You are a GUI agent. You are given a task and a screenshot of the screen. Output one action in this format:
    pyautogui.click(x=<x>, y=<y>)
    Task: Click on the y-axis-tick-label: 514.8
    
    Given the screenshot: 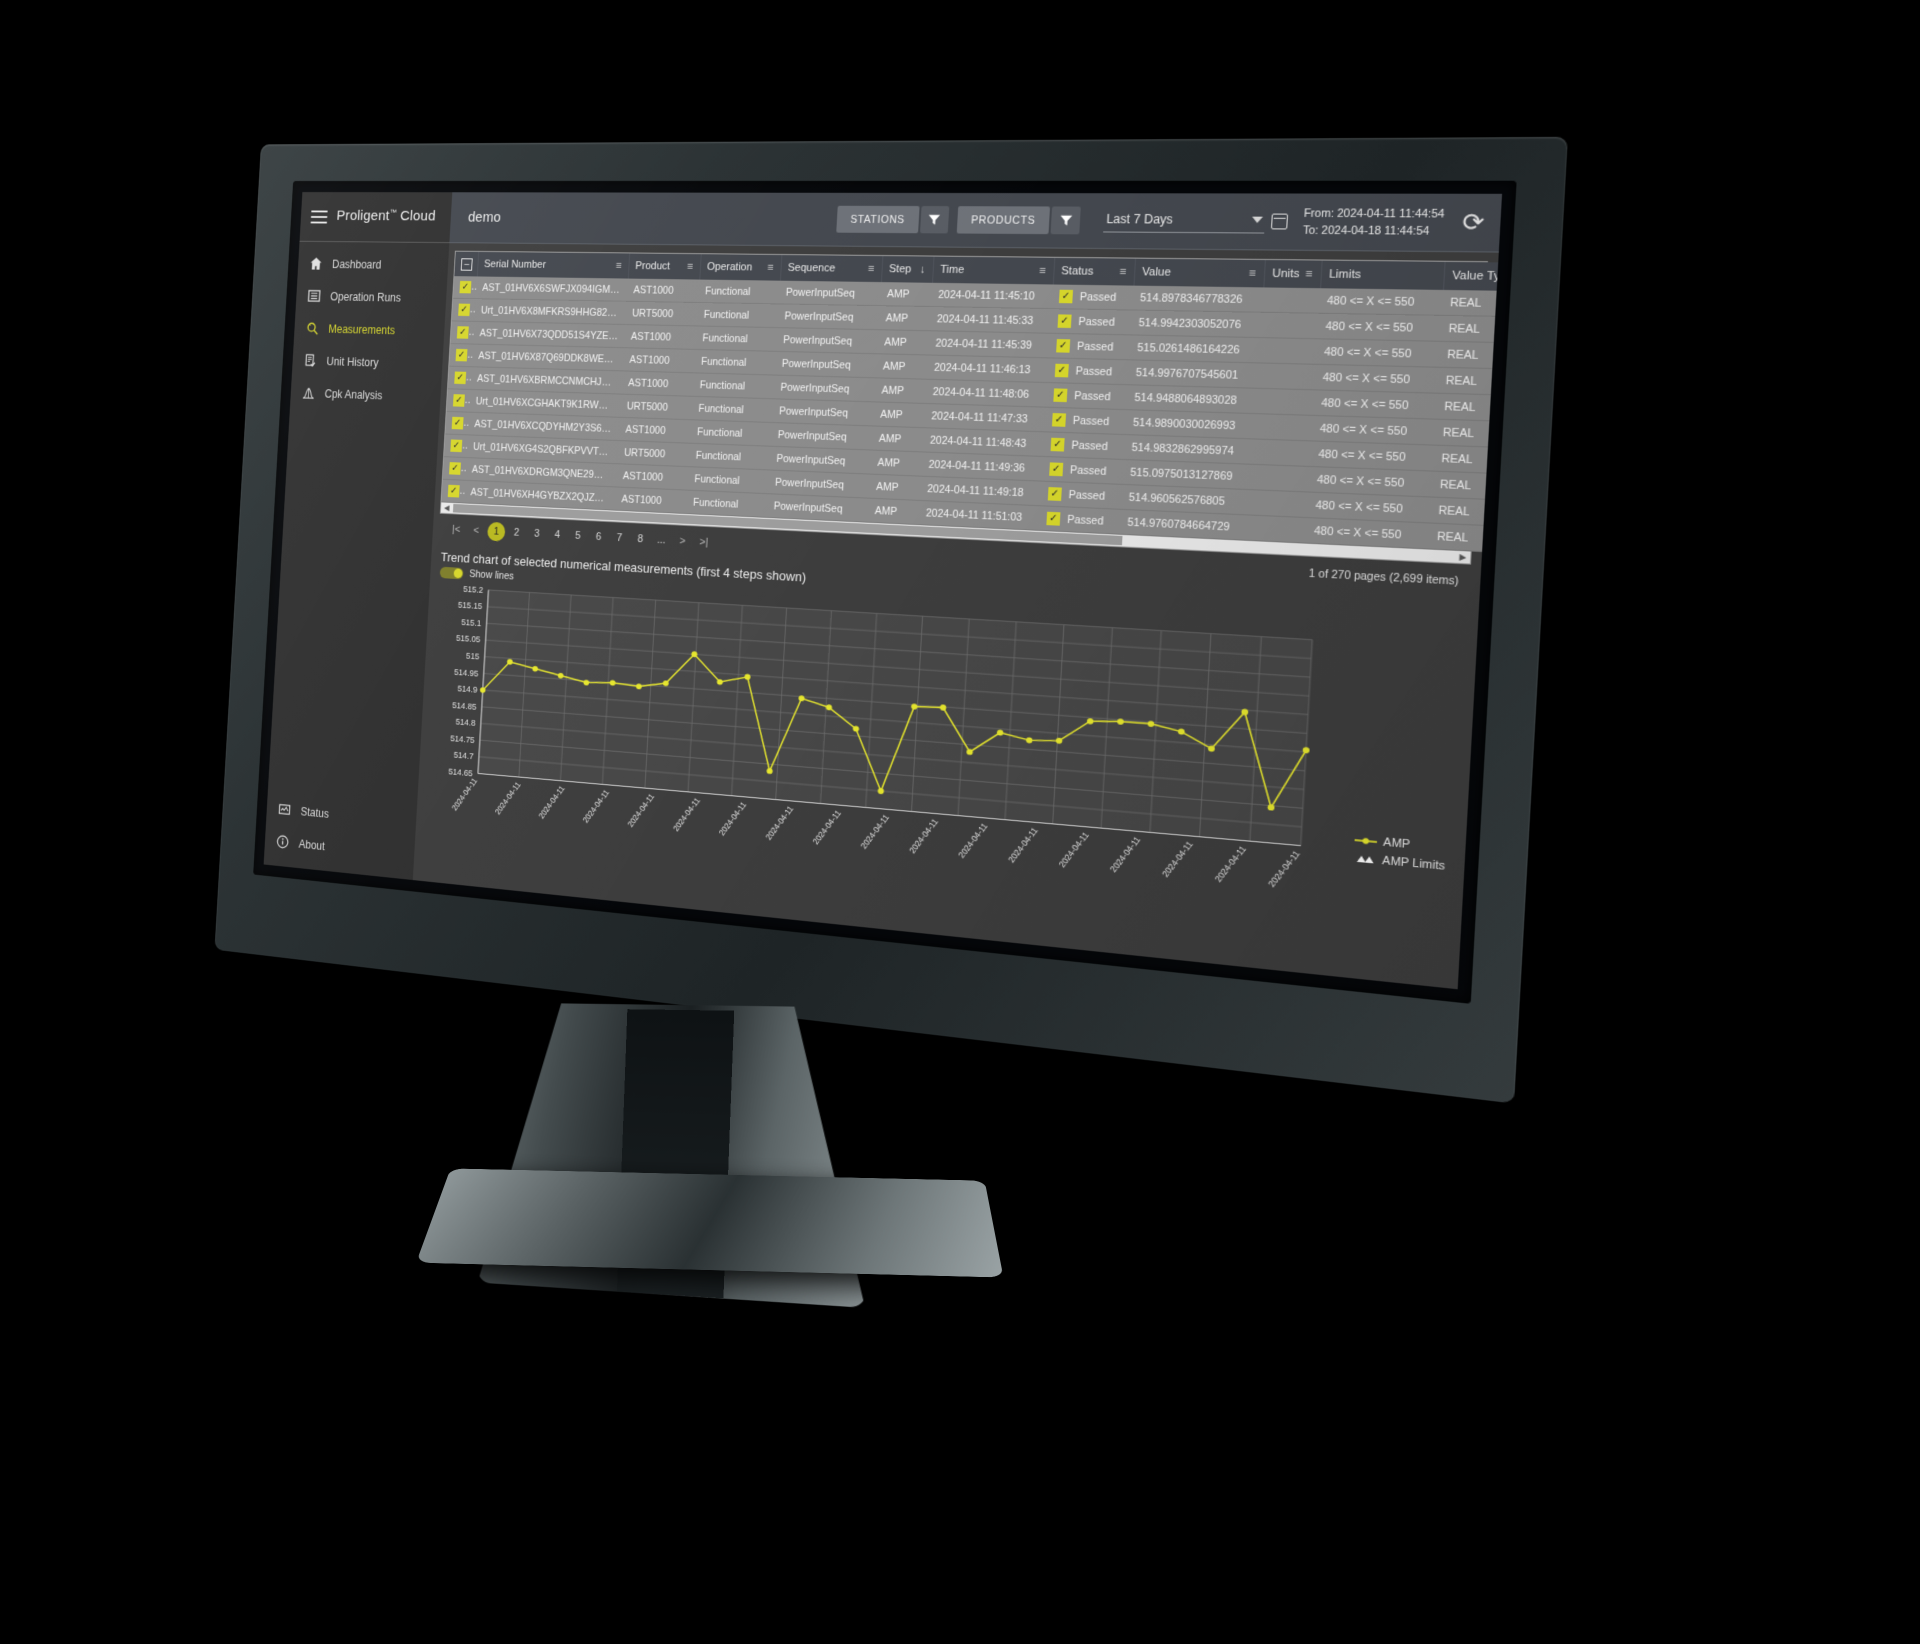 What is the action you would take?
    pyautogui.click(x=465, y=723)
    